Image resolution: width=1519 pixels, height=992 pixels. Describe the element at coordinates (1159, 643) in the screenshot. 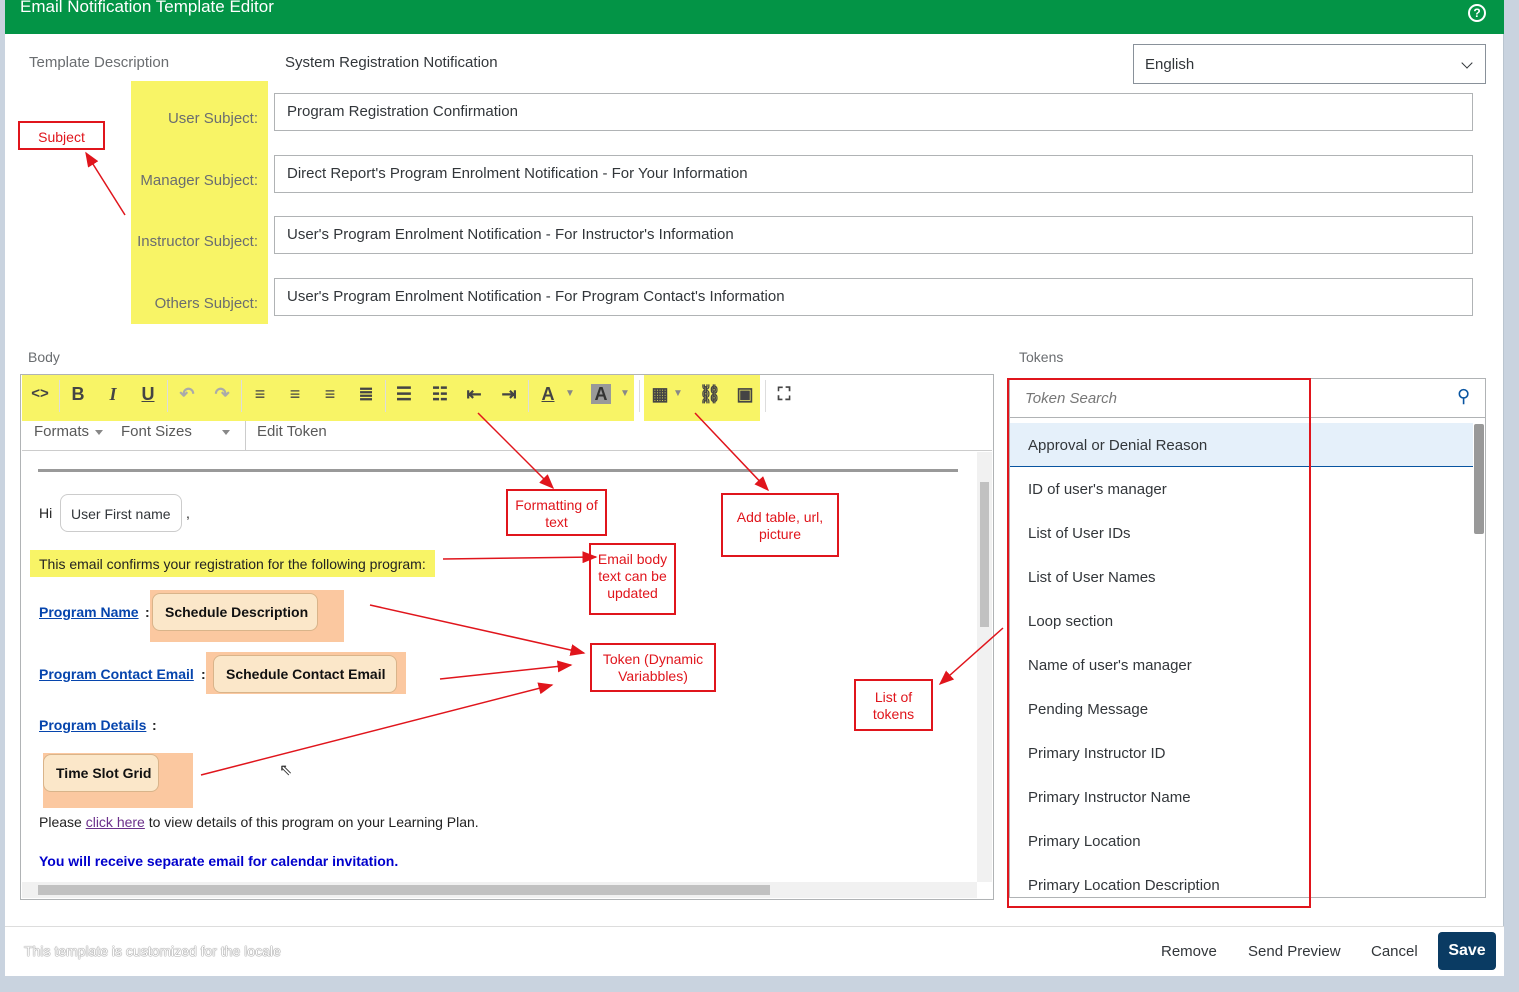

I see `token-list-annotation-frame` at that location.